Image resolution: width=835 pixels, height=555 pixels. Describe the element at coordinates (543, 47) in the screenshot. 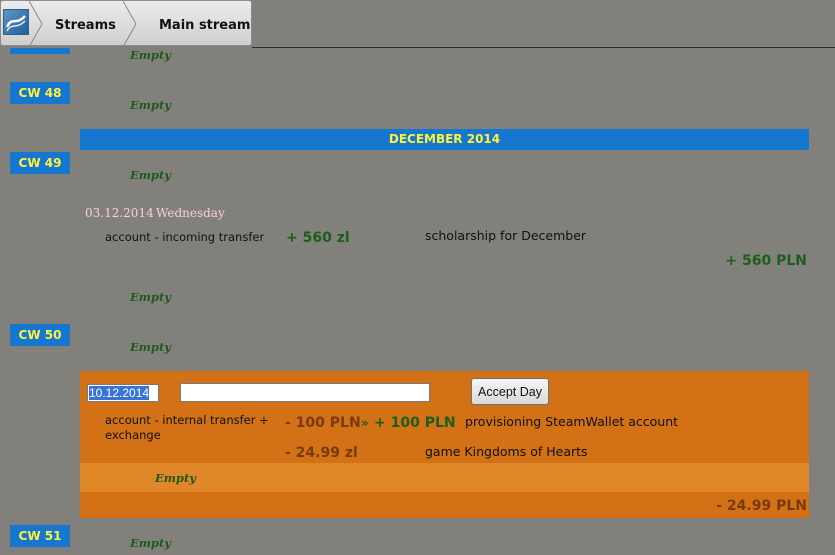

I see `header-divider` at that location.